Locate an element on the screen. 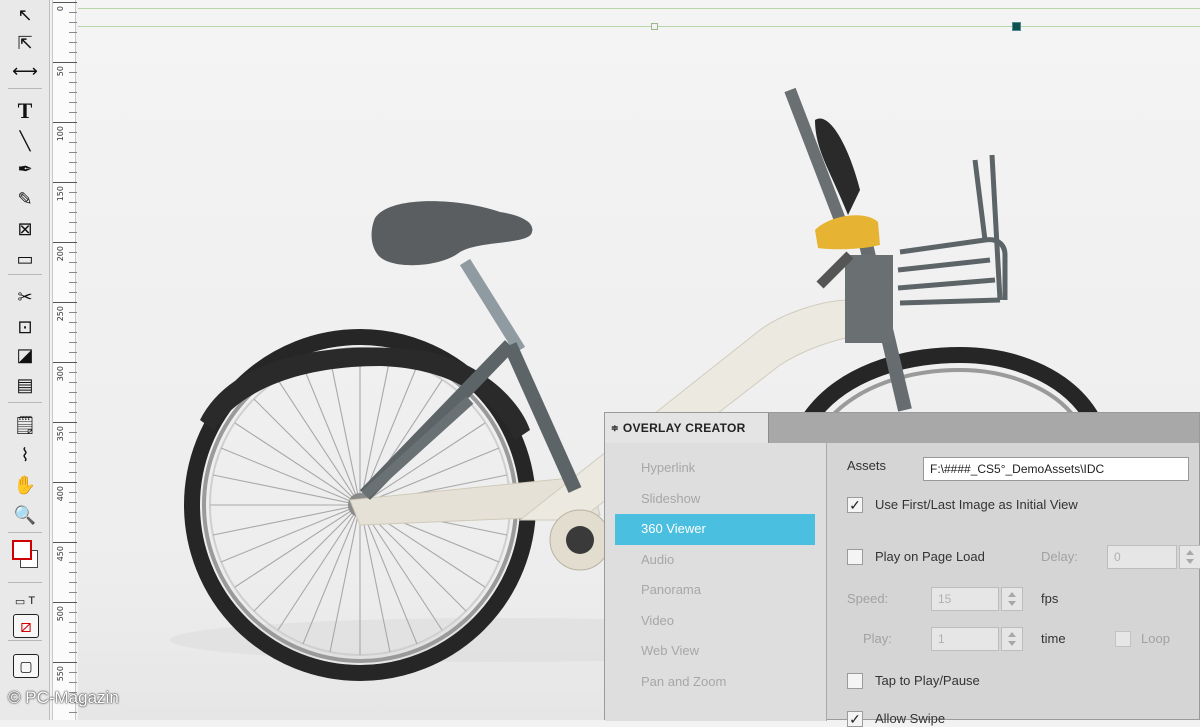 The image size is (1200, 727). type-tool: T is located at coordinates (25, 111).